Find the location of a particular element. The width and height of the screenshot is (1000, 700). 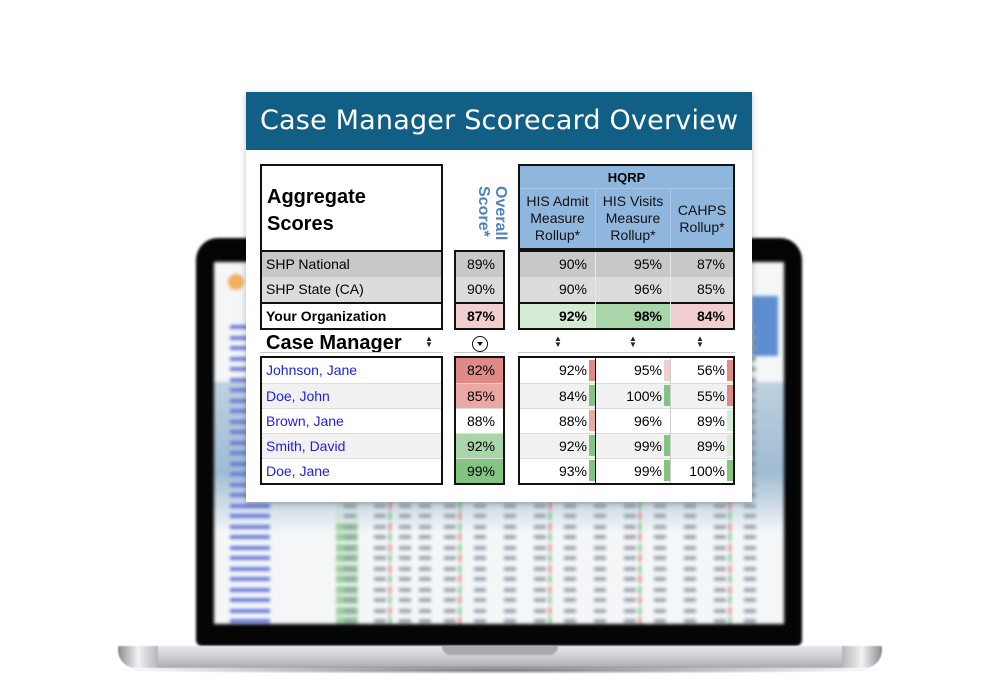

case-manager-his-visits-value: 96% is located at coordinates (633, 420).